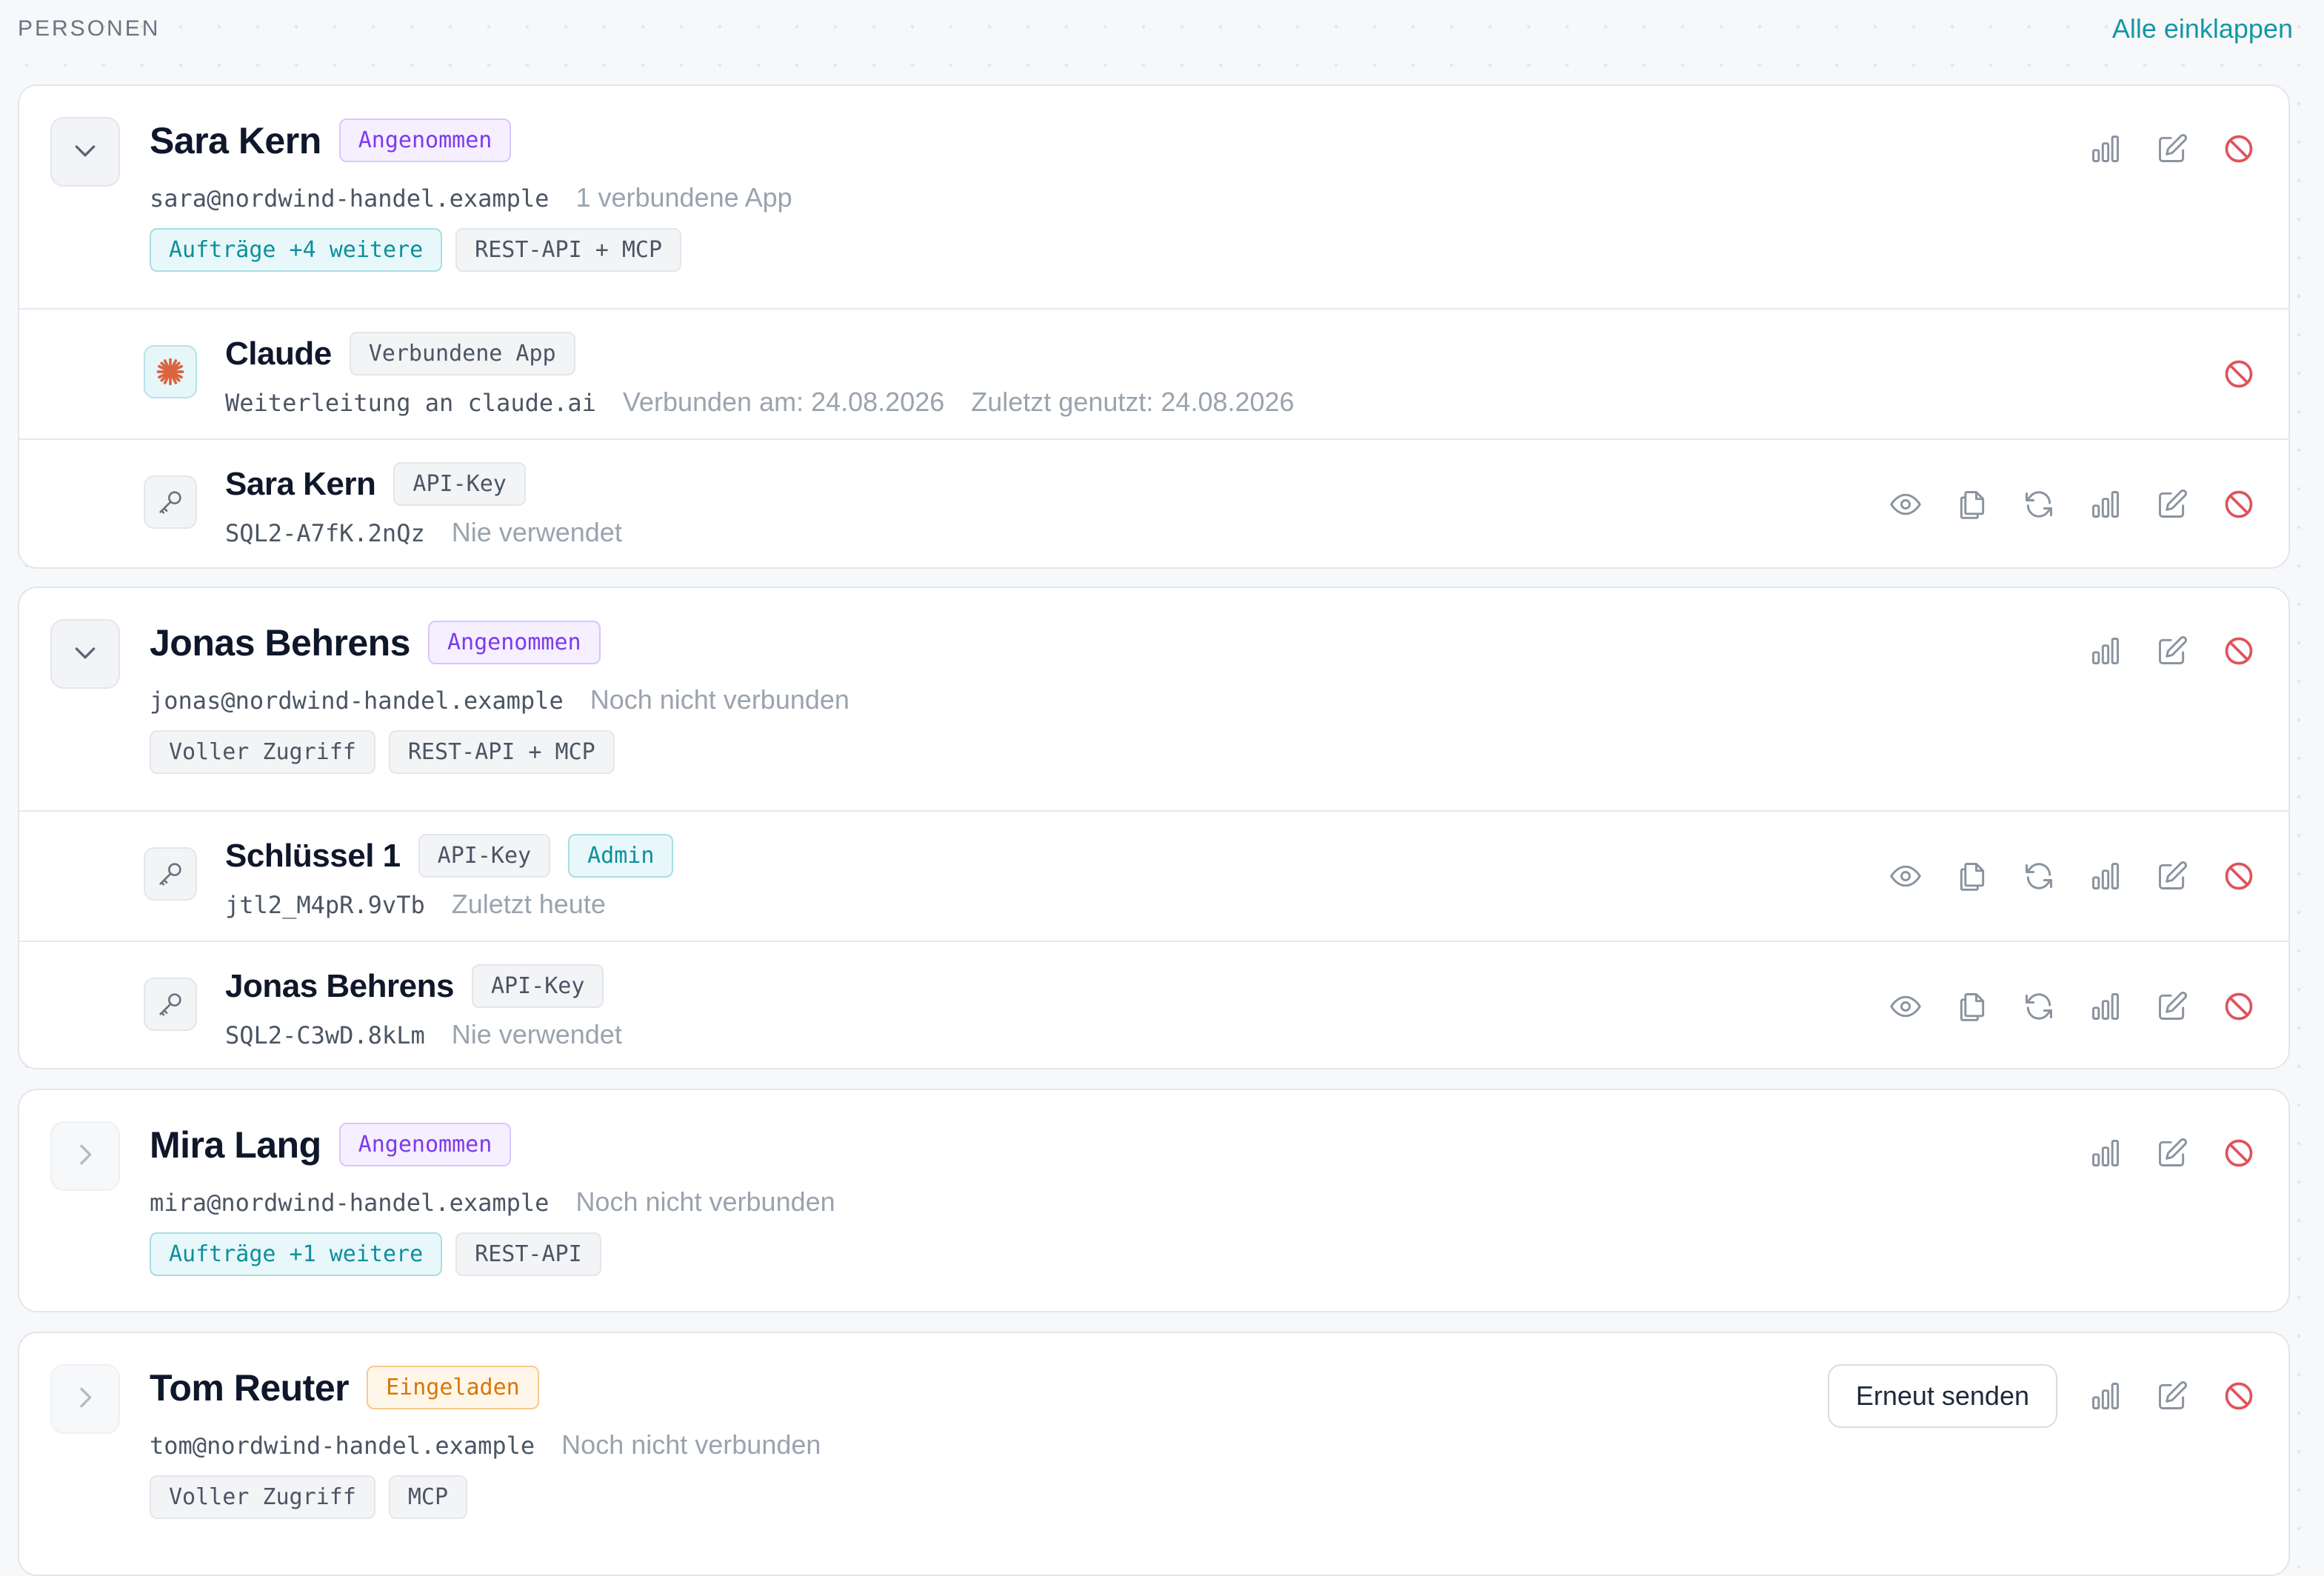 The image size is (2324, 1576). What do you see at coordinates (453, 1387) in the screenshot?
I see `status-badge: Eingeladen` at bounding box center [453, 1387].